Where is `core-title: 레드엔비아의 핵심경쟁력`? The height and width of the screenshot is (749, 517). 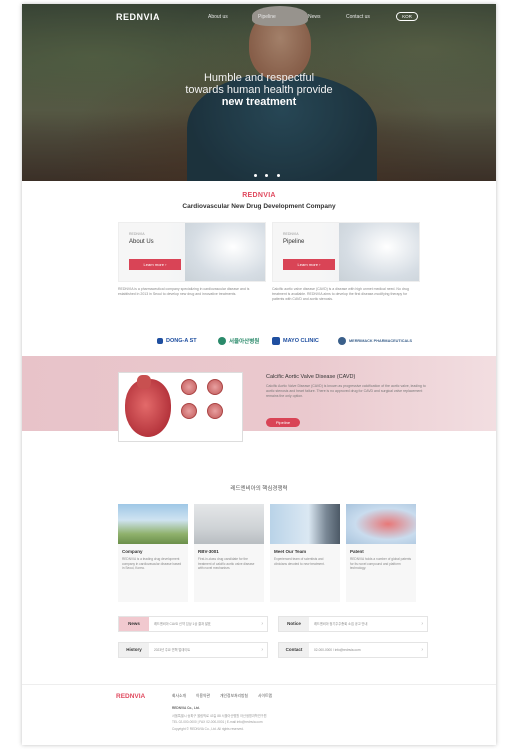 core-title: 레드엔비아의 핵심경쟁력 is located at coordinates (259, 489).